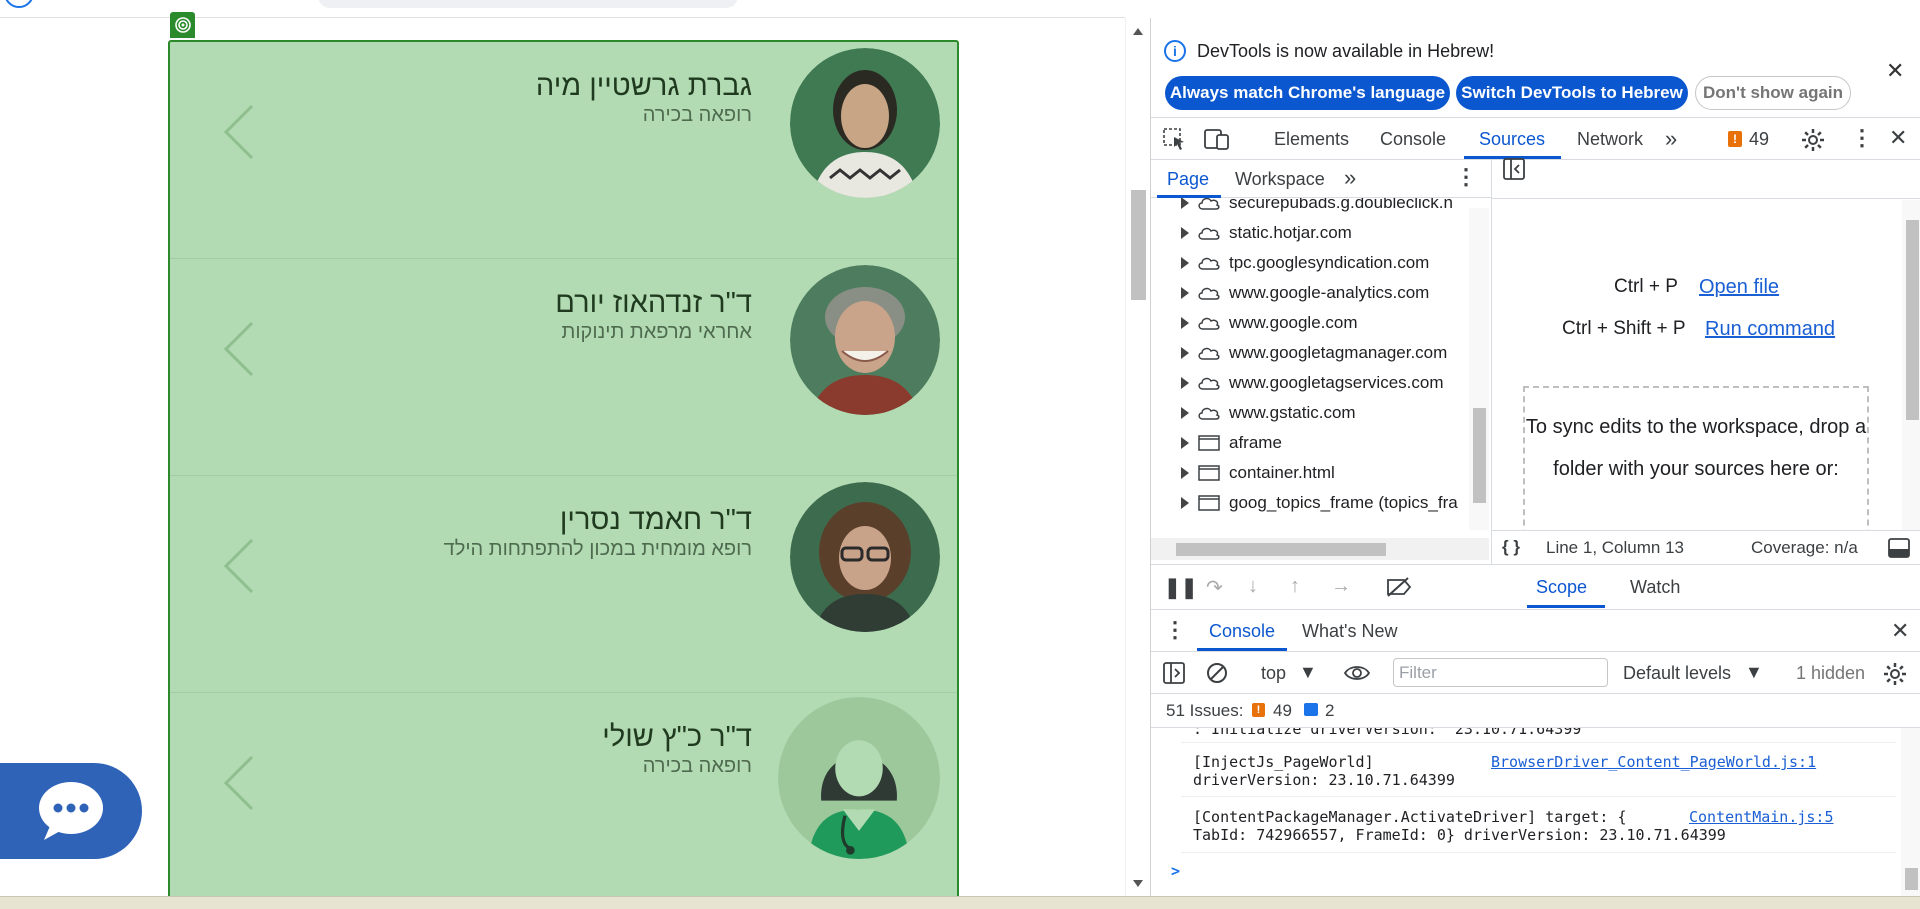 This screenshot has width=1920, height=909. What do you see at coordinates (1253, 586) in the screenshot?
I see `step-into-icon: ↓` at bounding box center [1253, 586].